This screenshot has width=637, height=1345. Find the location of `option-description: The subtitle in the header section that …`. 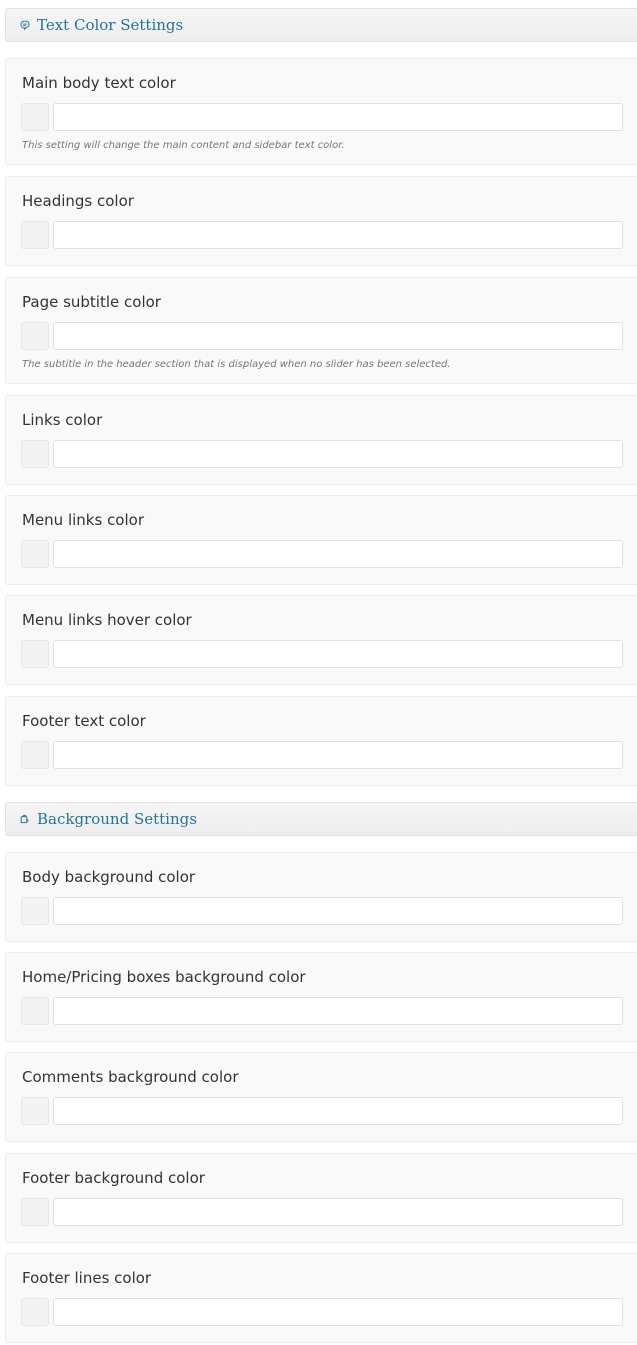

option-description: The subtitle in the header section that … is located at coordinates (236, 364).